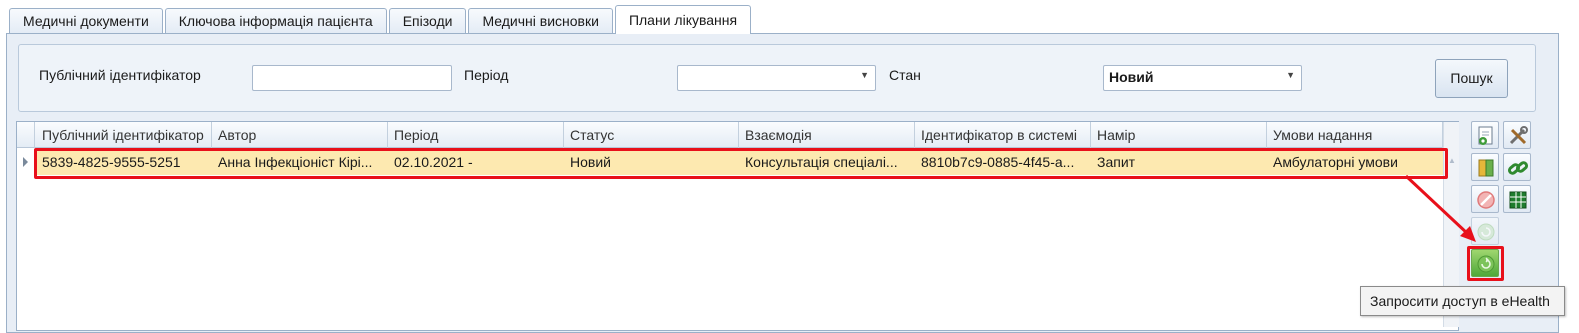  I want to click on tab-medical-conclusions: Медичні висновки, so click(540, 21).